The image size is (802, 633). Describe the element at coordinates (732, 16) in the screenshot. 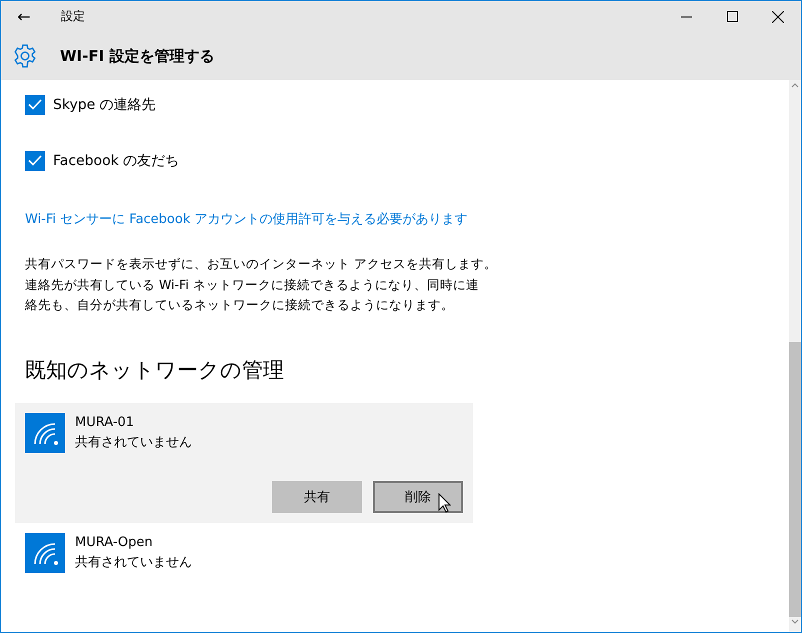

I see `maximize-icon` at that location.